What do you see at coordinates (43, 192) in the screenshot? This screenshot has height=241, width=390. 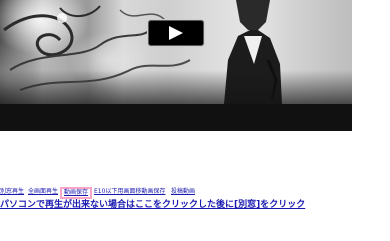 I see `fullscreen-play-link: 全画面再生` at bounding box center [43, 192].